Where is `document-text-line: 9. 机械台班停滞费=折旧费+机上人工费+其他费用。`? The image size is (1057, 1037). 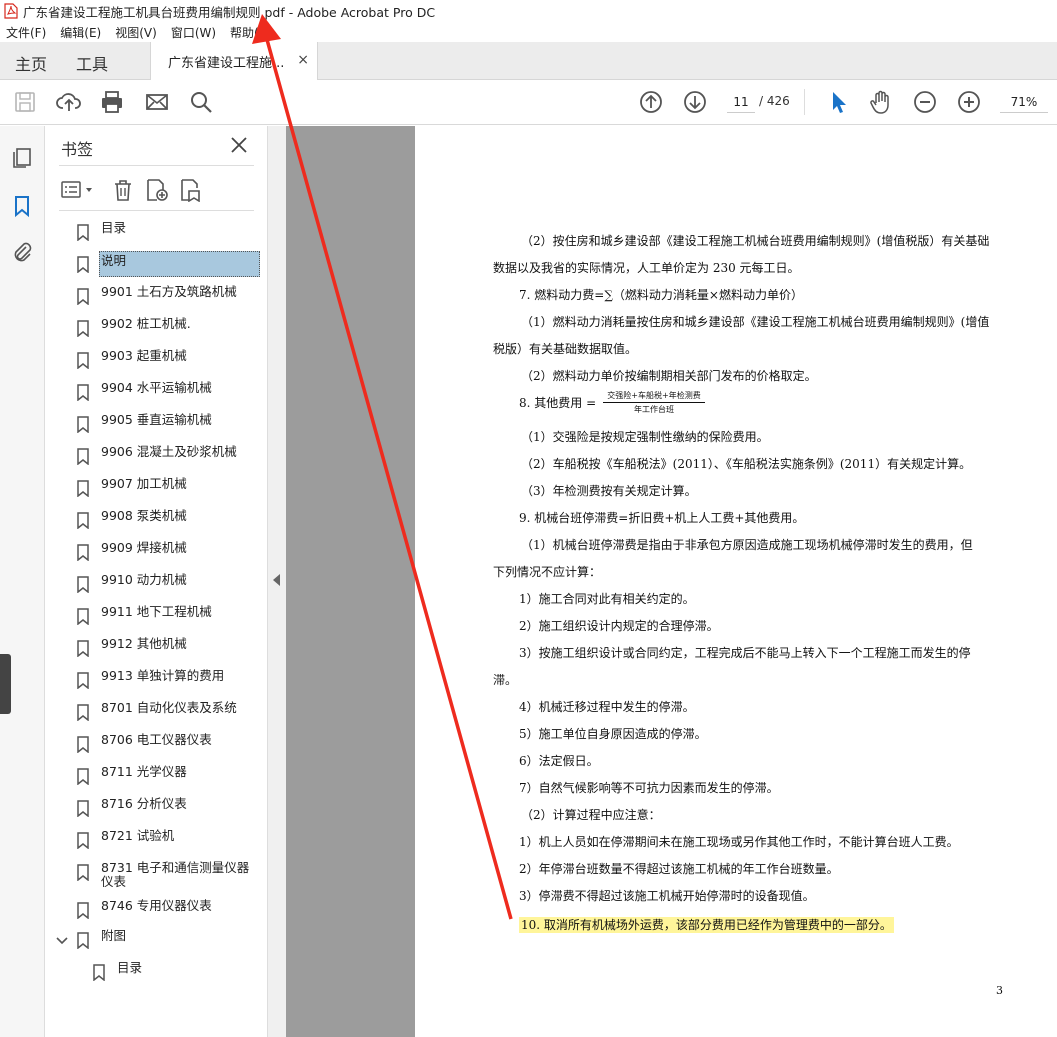
document-text-line: 9. 机械台班停滞费=折旧费+机上人工费+其他费用。 is located at coordinates (661, 517).